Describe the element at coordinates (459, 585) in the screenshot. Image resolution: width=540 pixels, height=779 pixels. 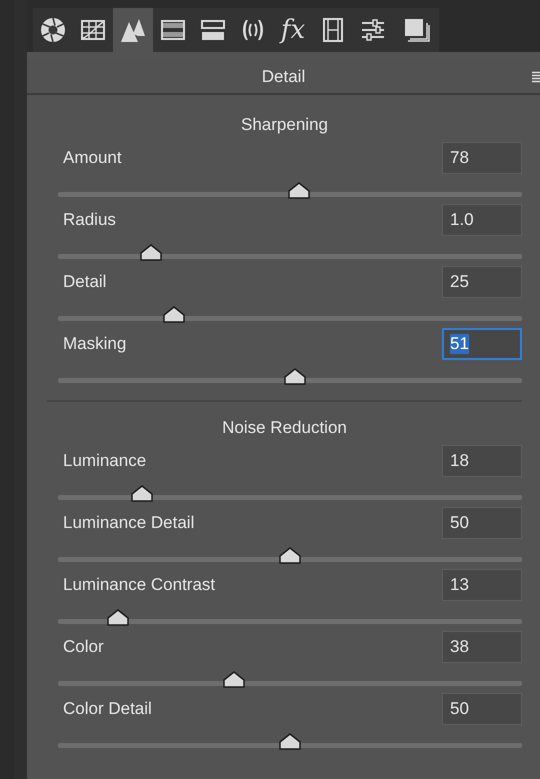
I see `field-value: 13` at that location.